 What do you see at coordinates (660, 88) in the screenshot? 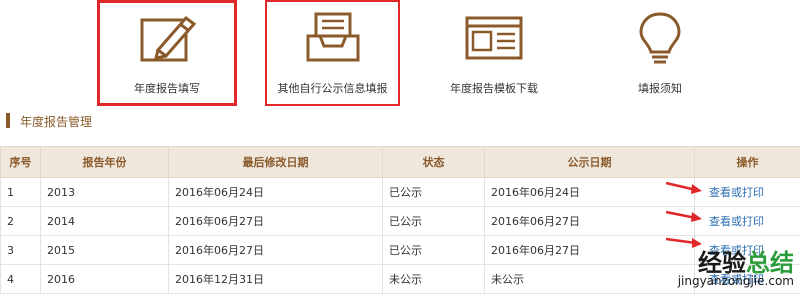
I see `tile-label: 填报须知` at bounding box center [660, 88].